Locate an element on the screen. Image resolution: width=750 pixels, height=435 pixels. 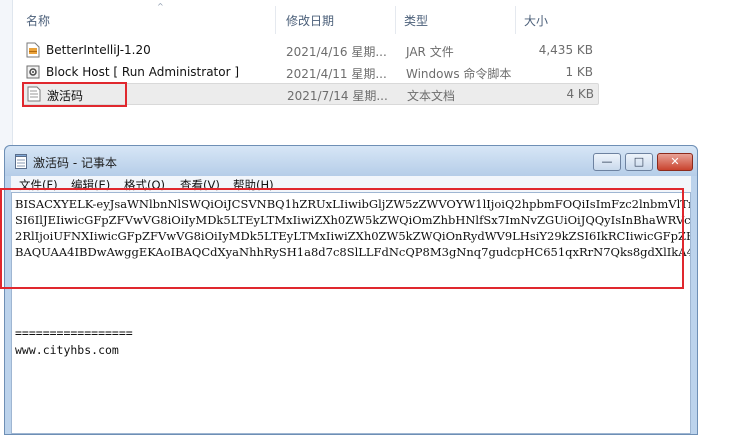
website-line: www.cityhbs.com is located at coordinates (67, 350).